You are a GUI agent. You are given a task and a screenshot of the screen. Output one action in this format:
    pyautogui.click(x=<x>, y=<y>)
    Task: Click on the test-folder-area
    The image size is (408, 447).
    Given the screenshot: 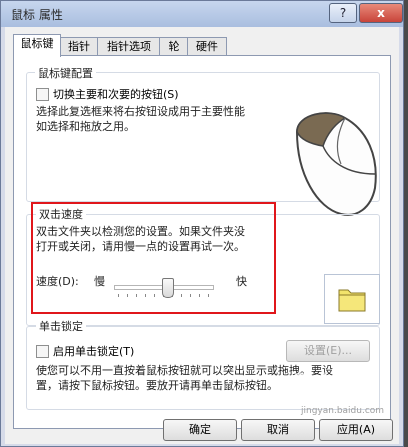 What is the action you would take?
    pyautogui.click(x=352, y=299)
    